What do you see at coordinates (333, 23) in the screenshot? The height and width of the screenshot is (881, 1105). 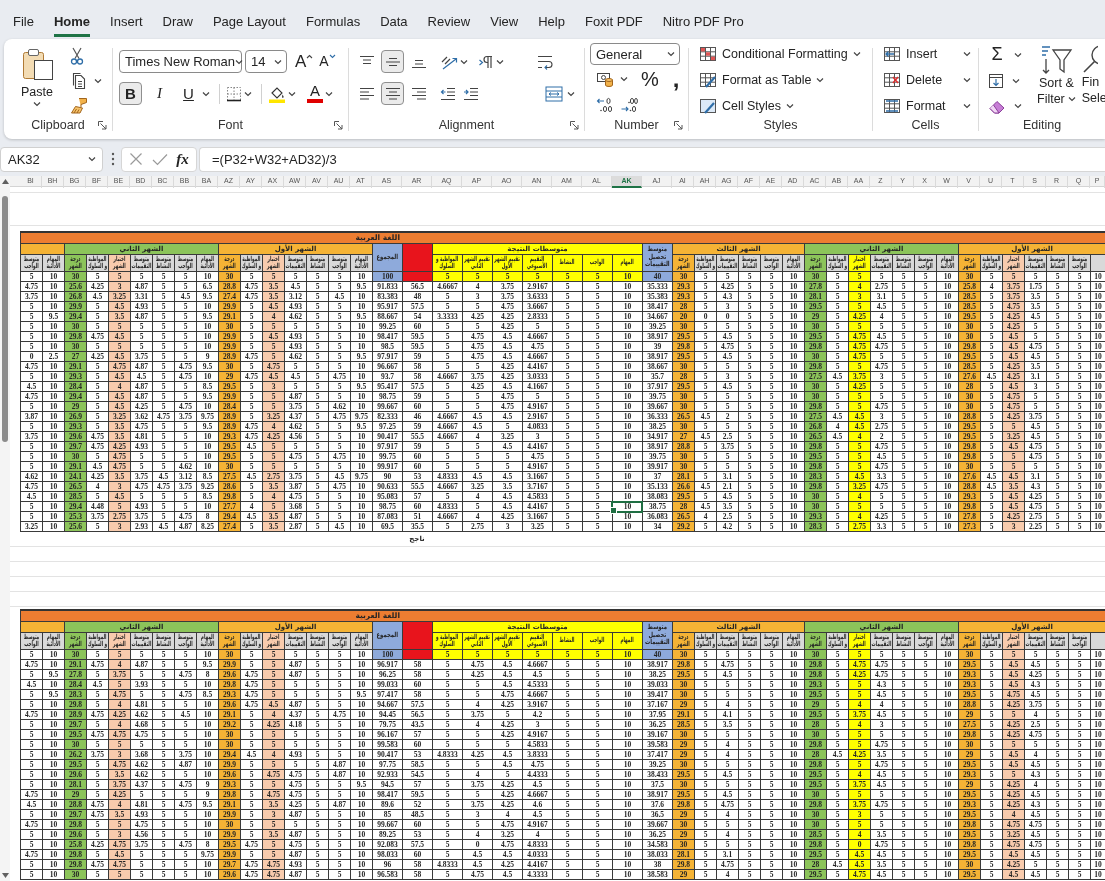 I see `menu-tab: Formulas` at bounding box center [333, 23].